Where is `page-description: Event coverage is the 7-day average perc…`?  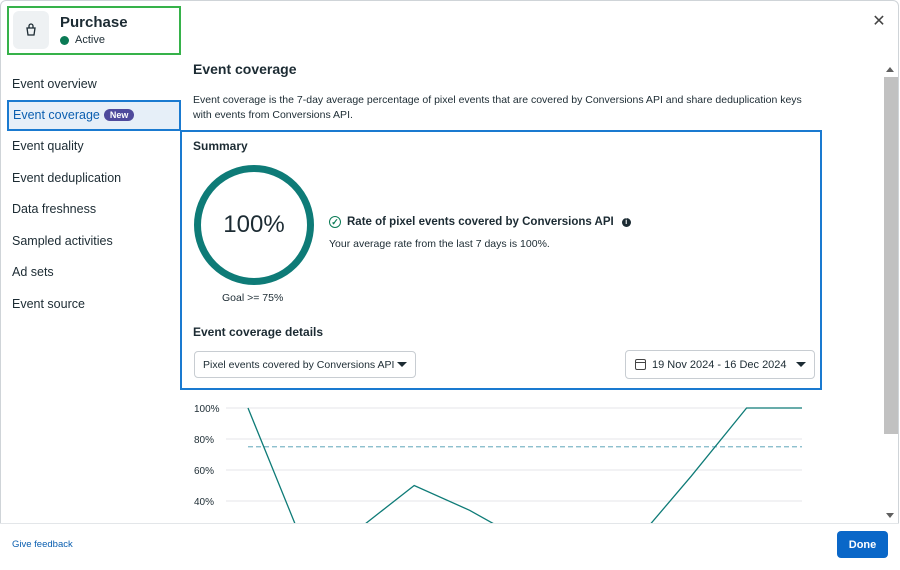
page-description: Event coverage is the 7-day average perc… is located at coordinates (497, 107).